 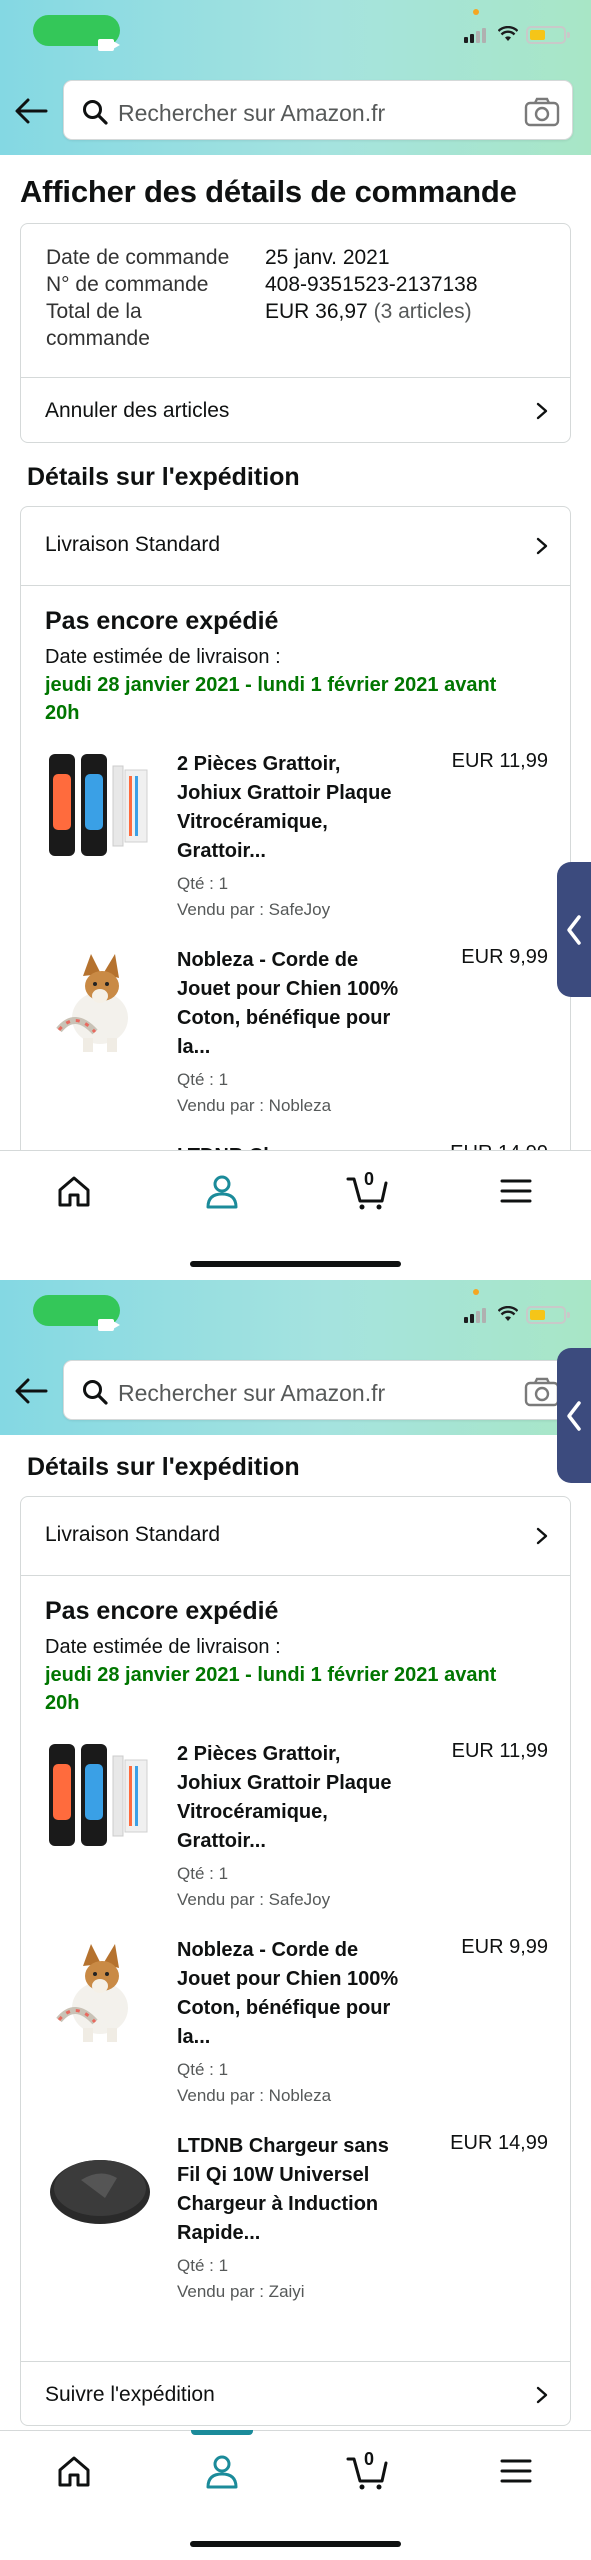 I want to click on privacy-indicator-dot, so click(x=476, y=12).